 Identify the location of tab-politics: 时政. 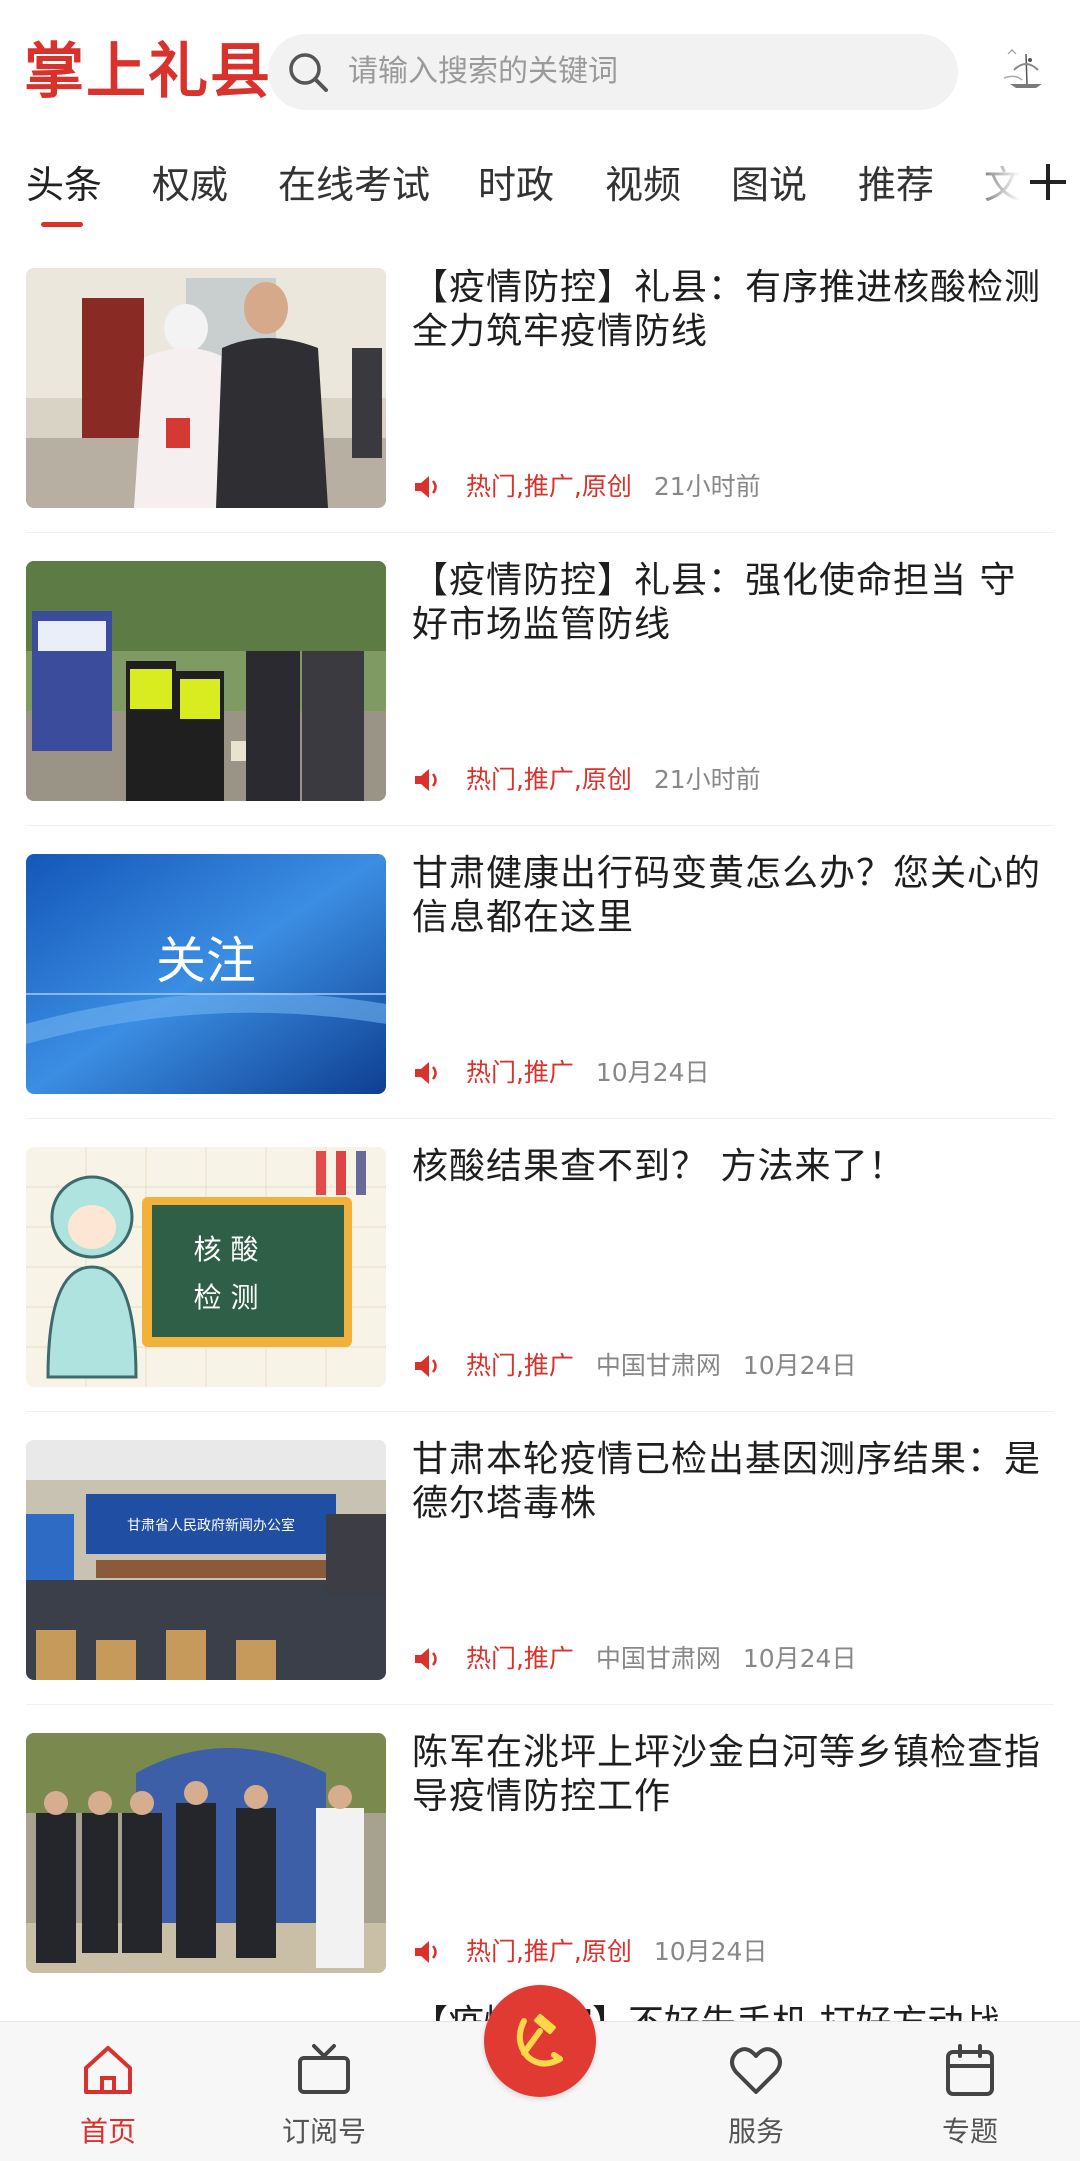
(516, 185).